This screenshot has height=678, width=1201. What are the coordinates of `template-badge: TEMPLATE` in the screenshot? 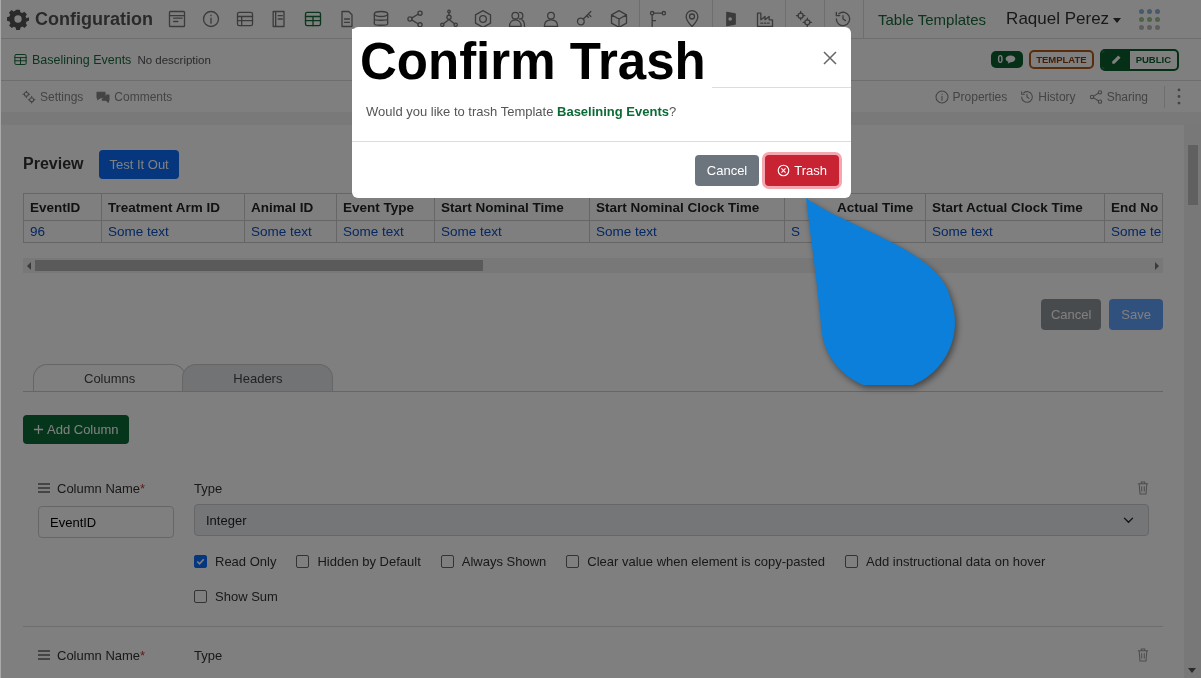 It's located at (1061, 59).